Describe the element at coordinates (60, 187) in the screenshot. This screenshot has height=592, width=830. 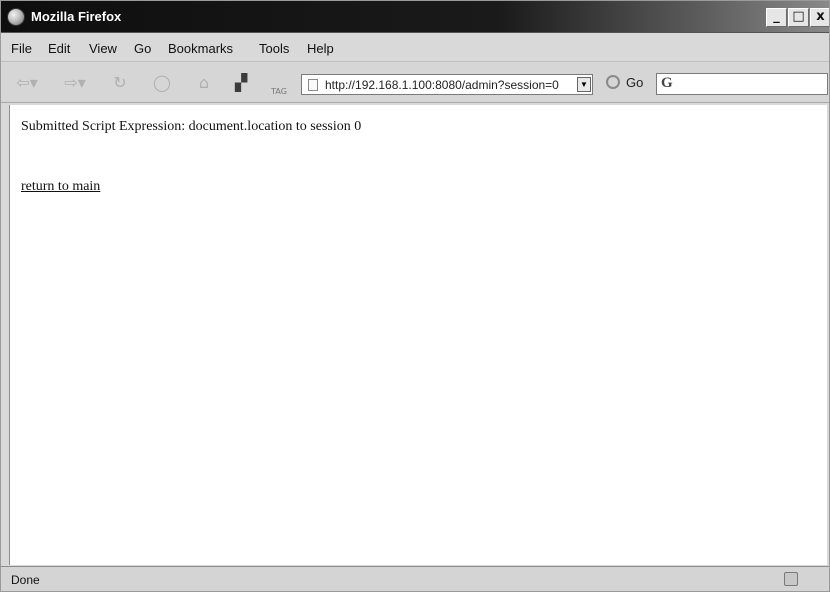
I see `return-to-main-link: return to main` at that location.